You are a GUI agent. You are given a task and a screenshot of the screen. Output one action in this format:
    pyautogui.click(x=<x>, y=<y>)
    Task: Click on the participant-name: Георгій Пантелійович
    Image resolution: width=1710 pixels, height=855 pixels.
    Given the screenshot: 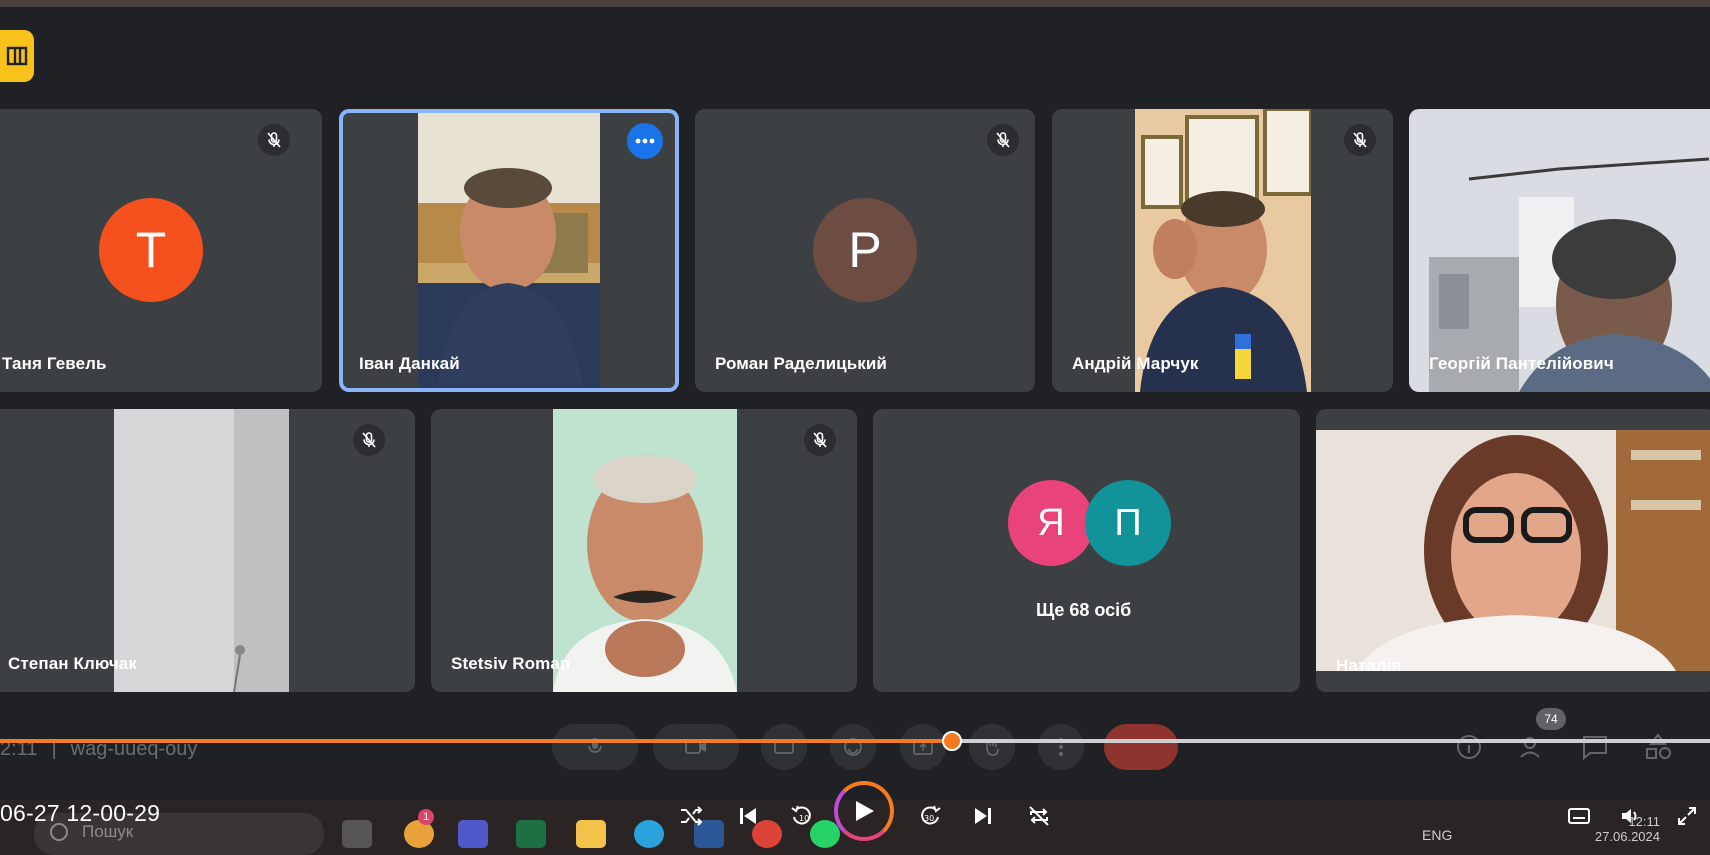 What is the action you would take?
    pyautogui.click(x=1521, y=363)
    